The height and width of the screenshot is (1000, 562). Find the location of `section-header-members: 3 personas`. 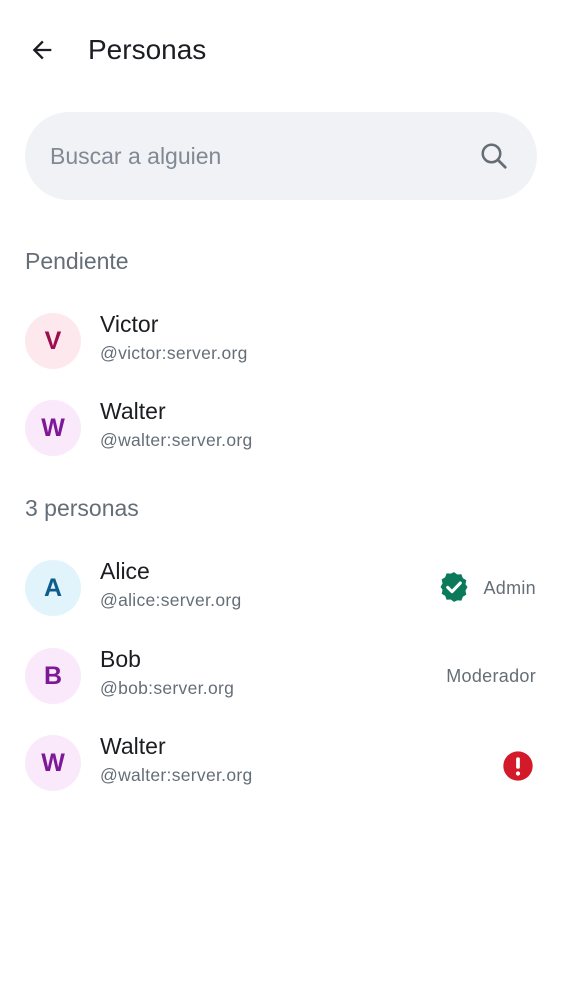

section-header-members: 3 personas is located at coordinates (82, 508).